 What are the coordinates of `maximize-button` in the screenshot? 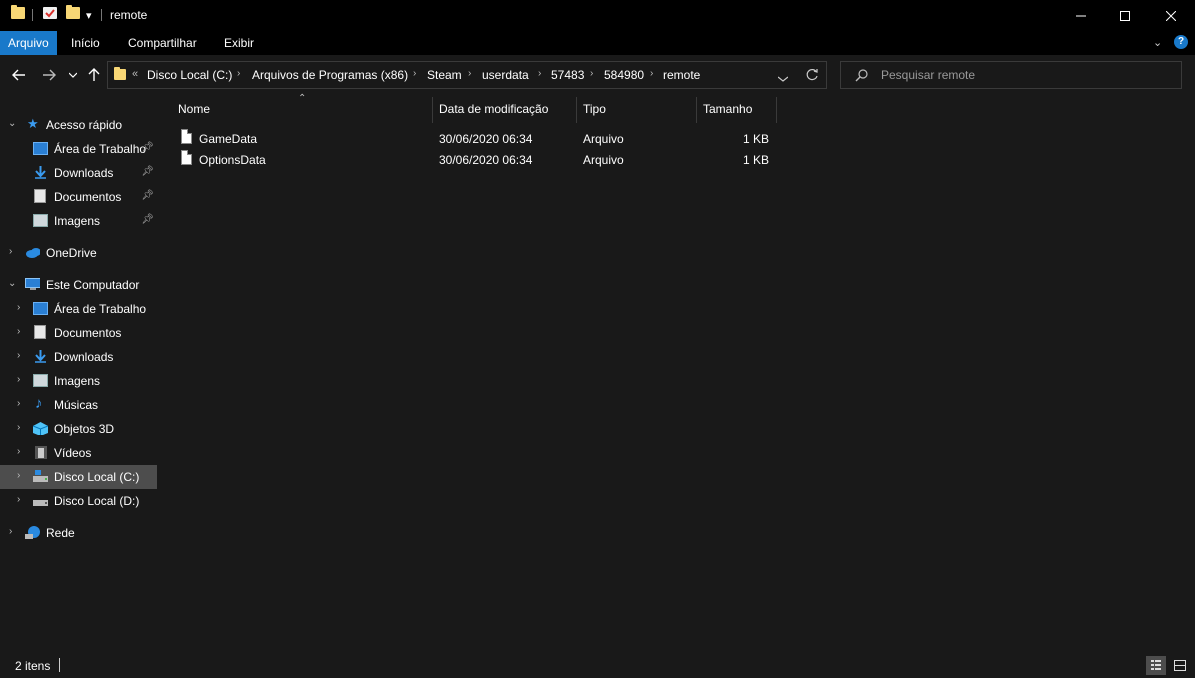 It's located at (1125, 15).